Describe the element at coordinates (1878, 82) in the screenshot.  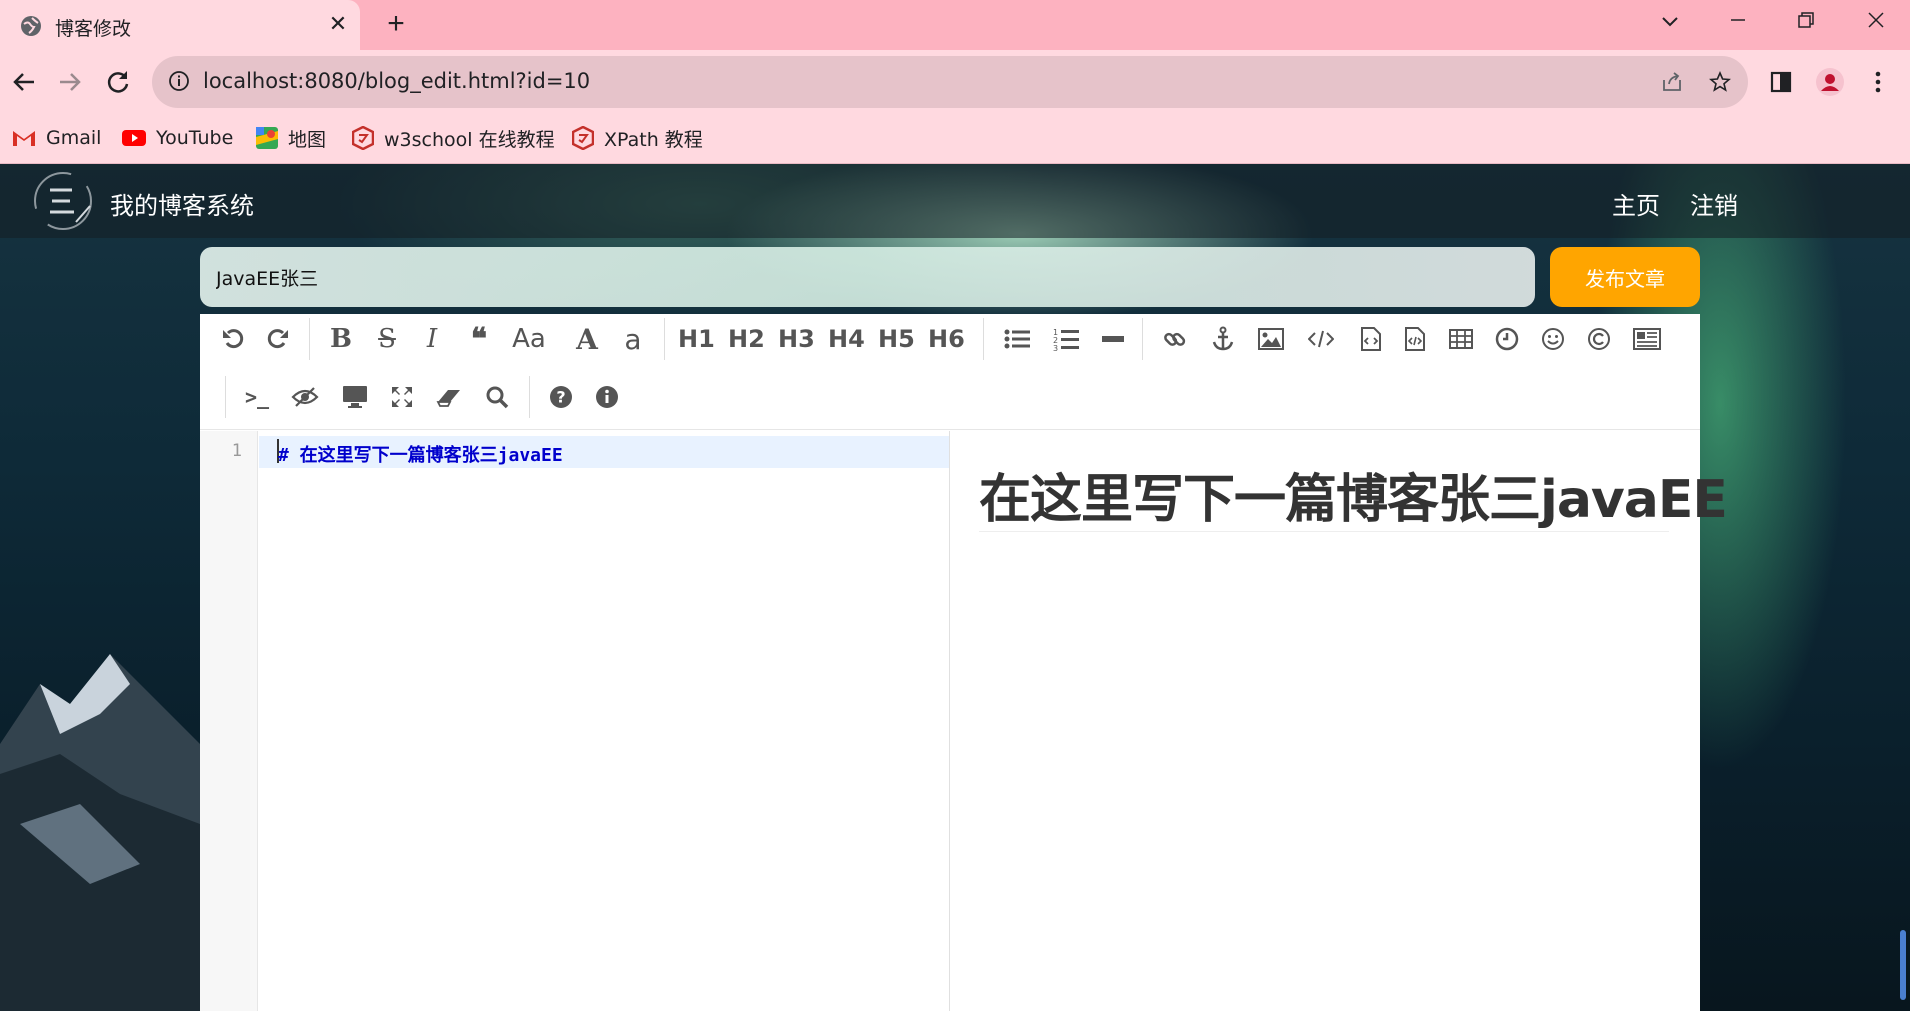
I see `more-menu-icon` at that location.